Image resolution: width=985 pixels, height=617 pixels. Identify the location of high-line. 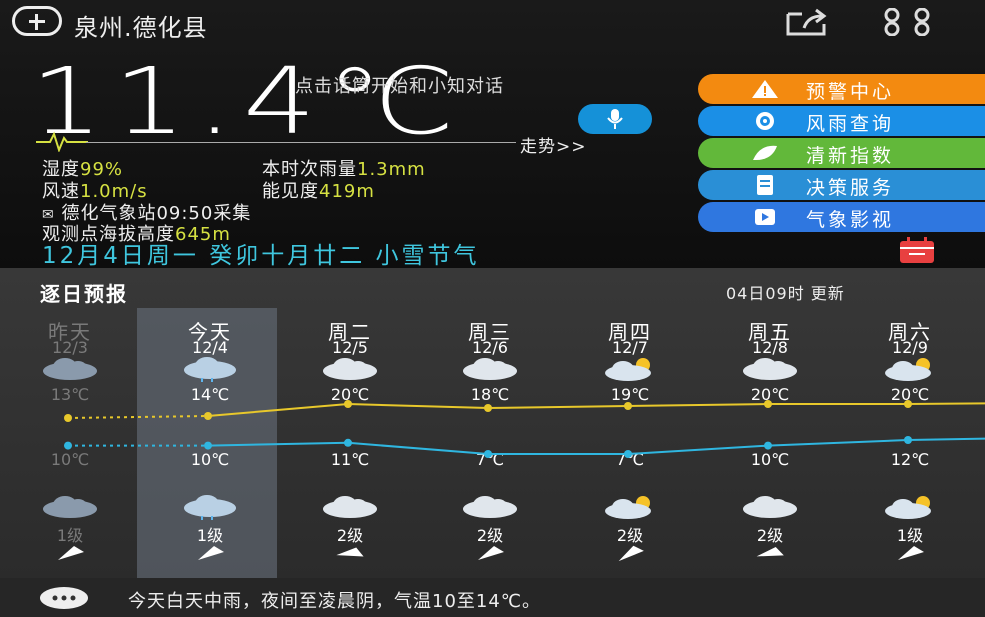
(596, 409).